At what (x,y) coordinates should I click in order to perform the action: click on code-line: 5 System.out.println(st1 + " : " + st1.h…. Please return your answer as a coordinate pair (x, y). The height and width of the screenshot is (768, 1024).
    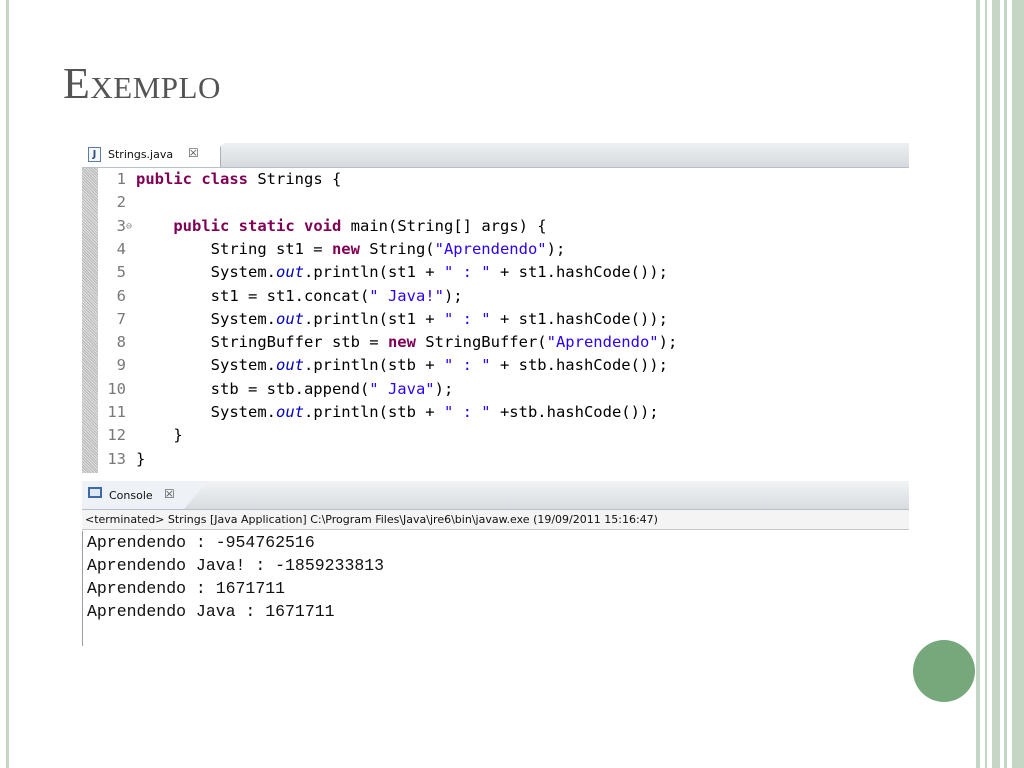
    Looking at the image, I should click on (500, 272).